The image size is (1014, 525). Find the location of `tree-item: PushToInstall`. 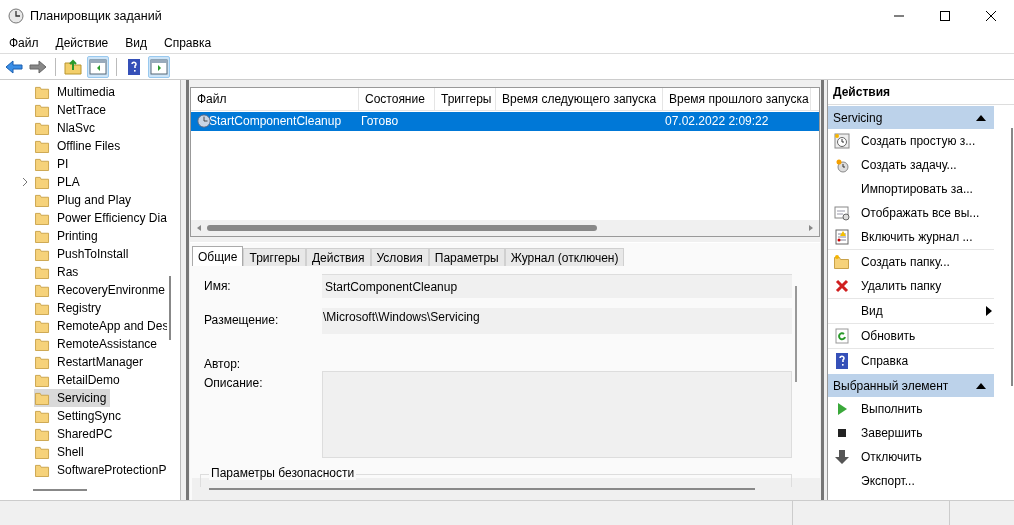

tree-item: PushToInstall is located at coordinates (83, 254).